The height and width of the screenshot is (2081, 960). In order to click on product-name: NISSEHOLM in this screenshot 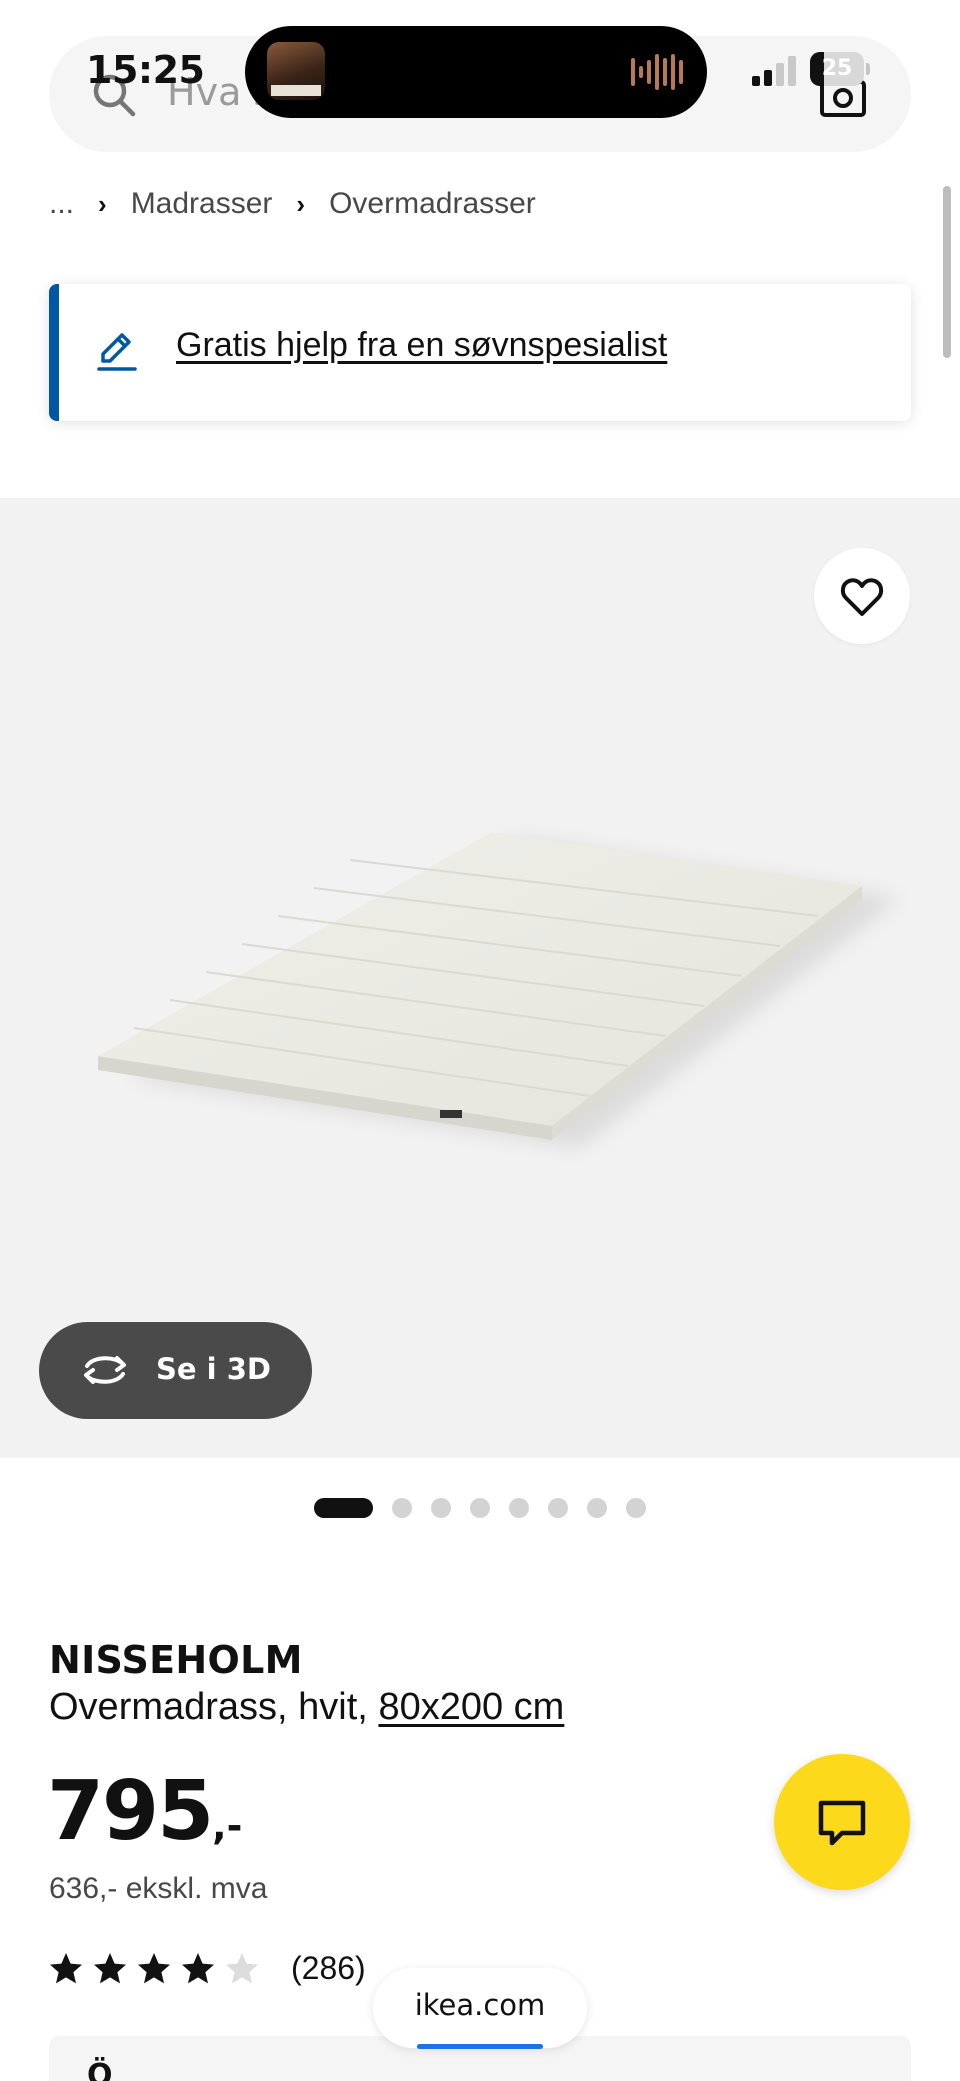, I will do `click(176, 1660)`.